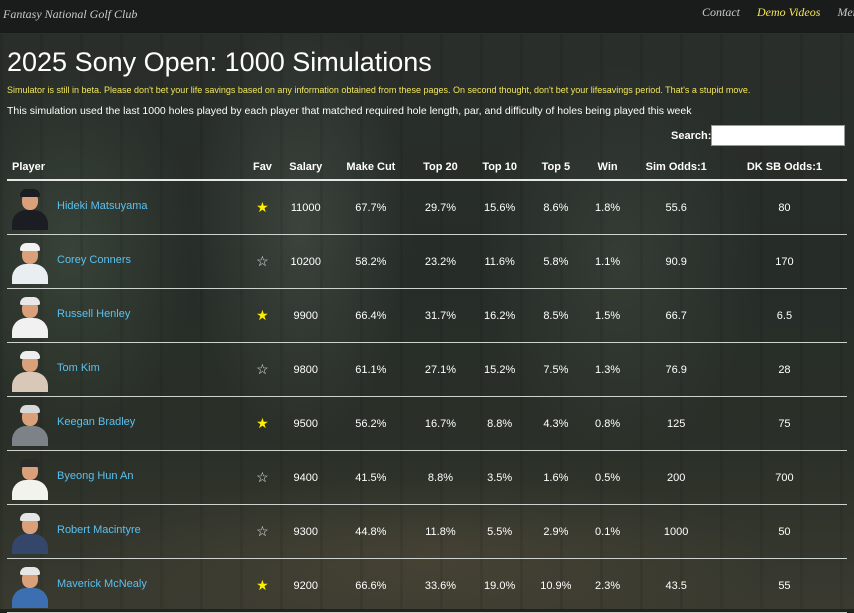 The width and height of the screenshot is (854, 613). Describe the element at coordinates (70, 14) in the screenshot. I see `site-brand: Fantasy National Golf Club` at that location.